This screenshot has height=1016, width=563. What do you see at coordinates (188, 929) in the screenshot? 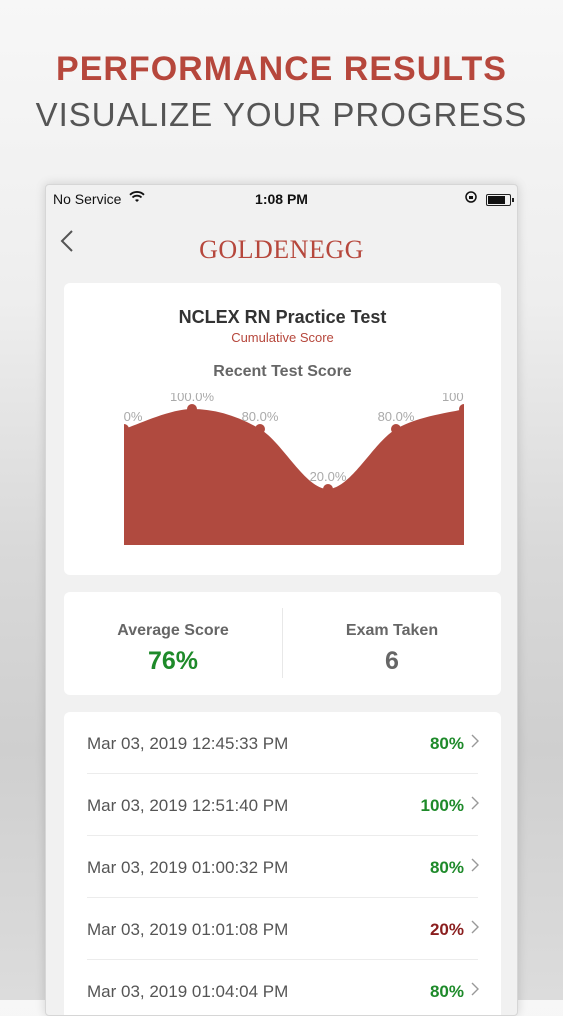
I see `result-date: Mar 03, 2019 01:01:08 PM` at bounding box center [188, 929].